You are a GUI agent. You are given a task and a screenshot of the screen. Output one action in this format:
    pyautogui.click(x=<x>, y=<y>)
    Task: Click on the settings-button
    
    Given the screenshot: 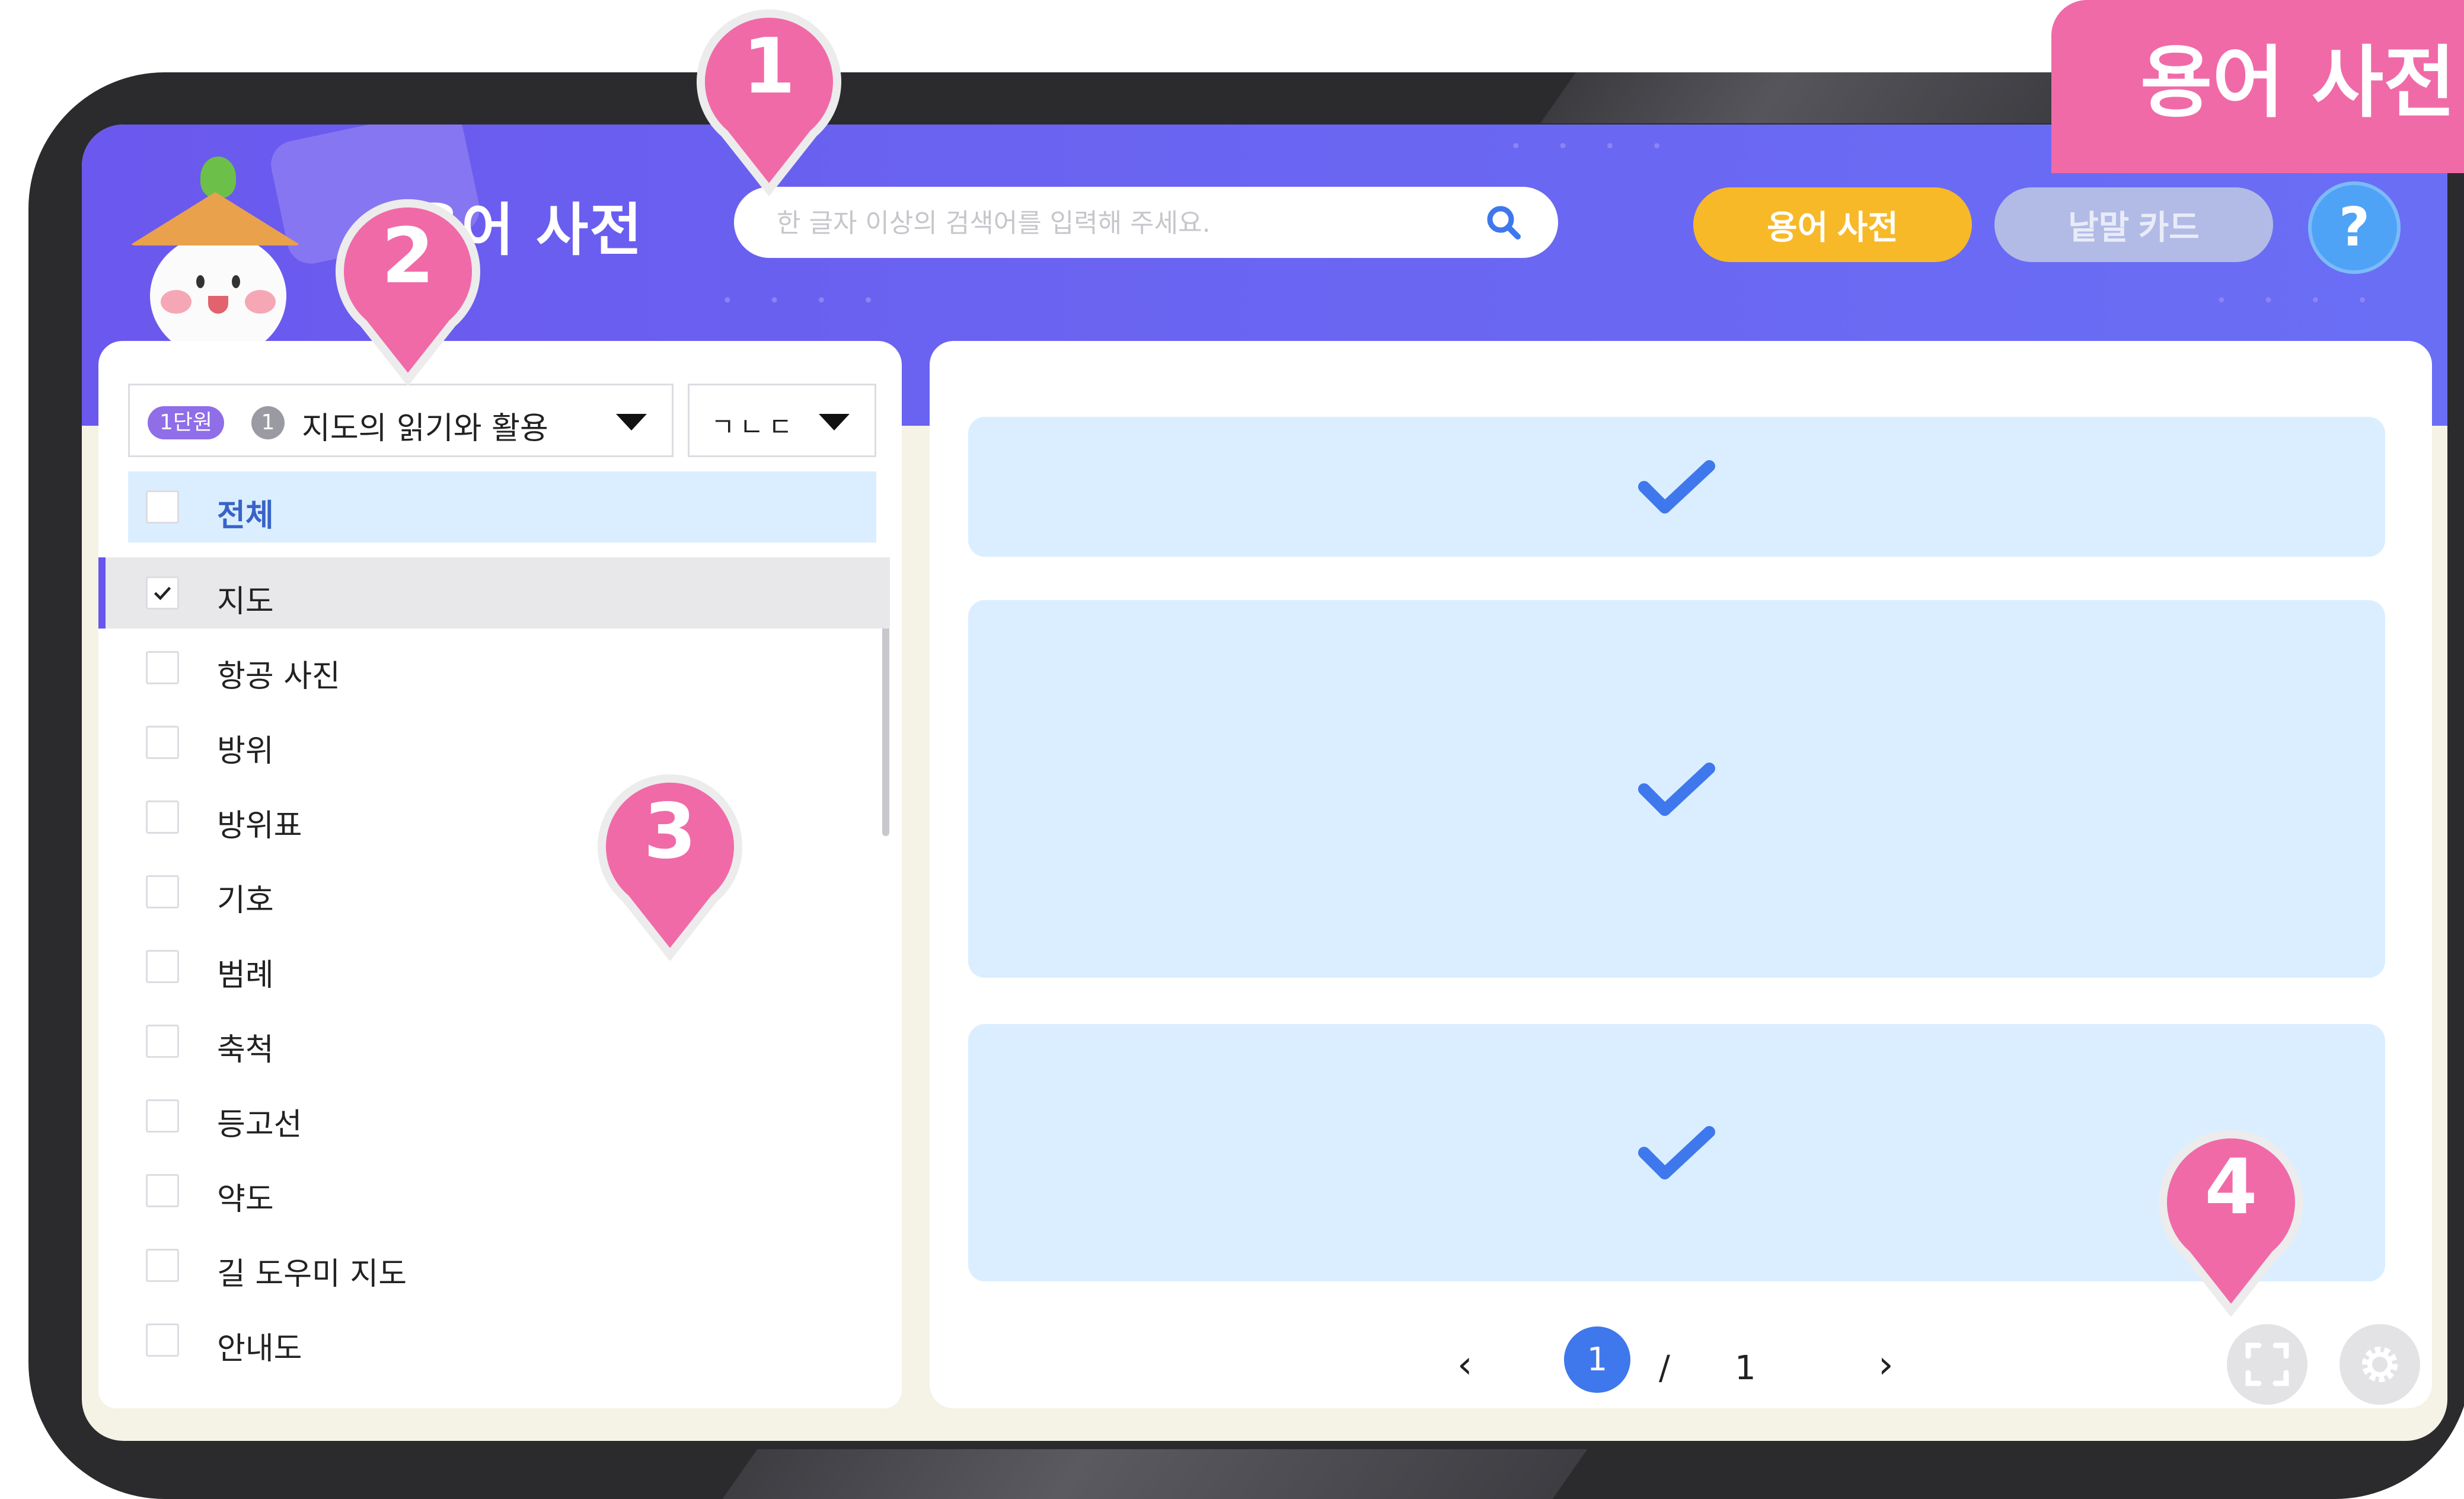 What is the action you would take?
    pyautogui.click(x=2380, y=1365)
    